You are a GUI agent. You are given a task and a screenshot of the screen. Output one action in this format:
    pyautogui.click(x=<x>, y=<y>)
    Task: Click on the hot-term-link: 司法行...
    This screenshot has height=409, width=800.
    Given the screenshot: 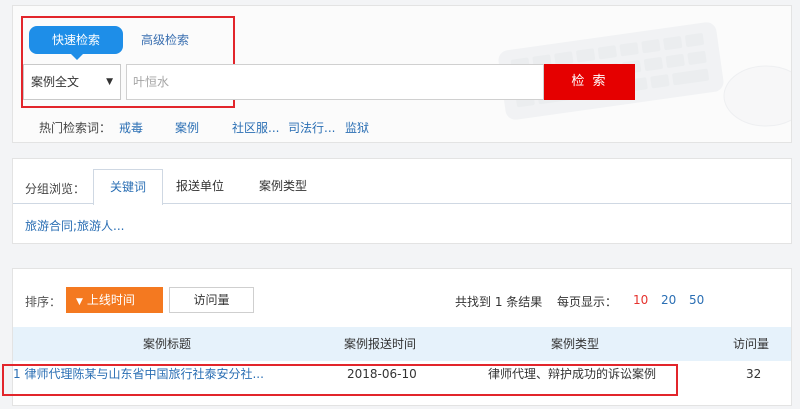 What is the action you would take?
    pyautogui.click(x=311, y=127)
    